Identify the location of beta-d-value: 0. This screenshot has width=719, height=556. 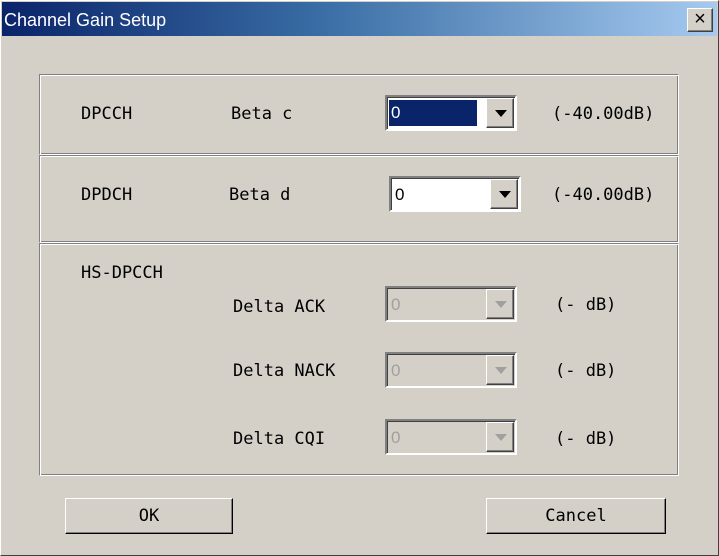
(400, 194).